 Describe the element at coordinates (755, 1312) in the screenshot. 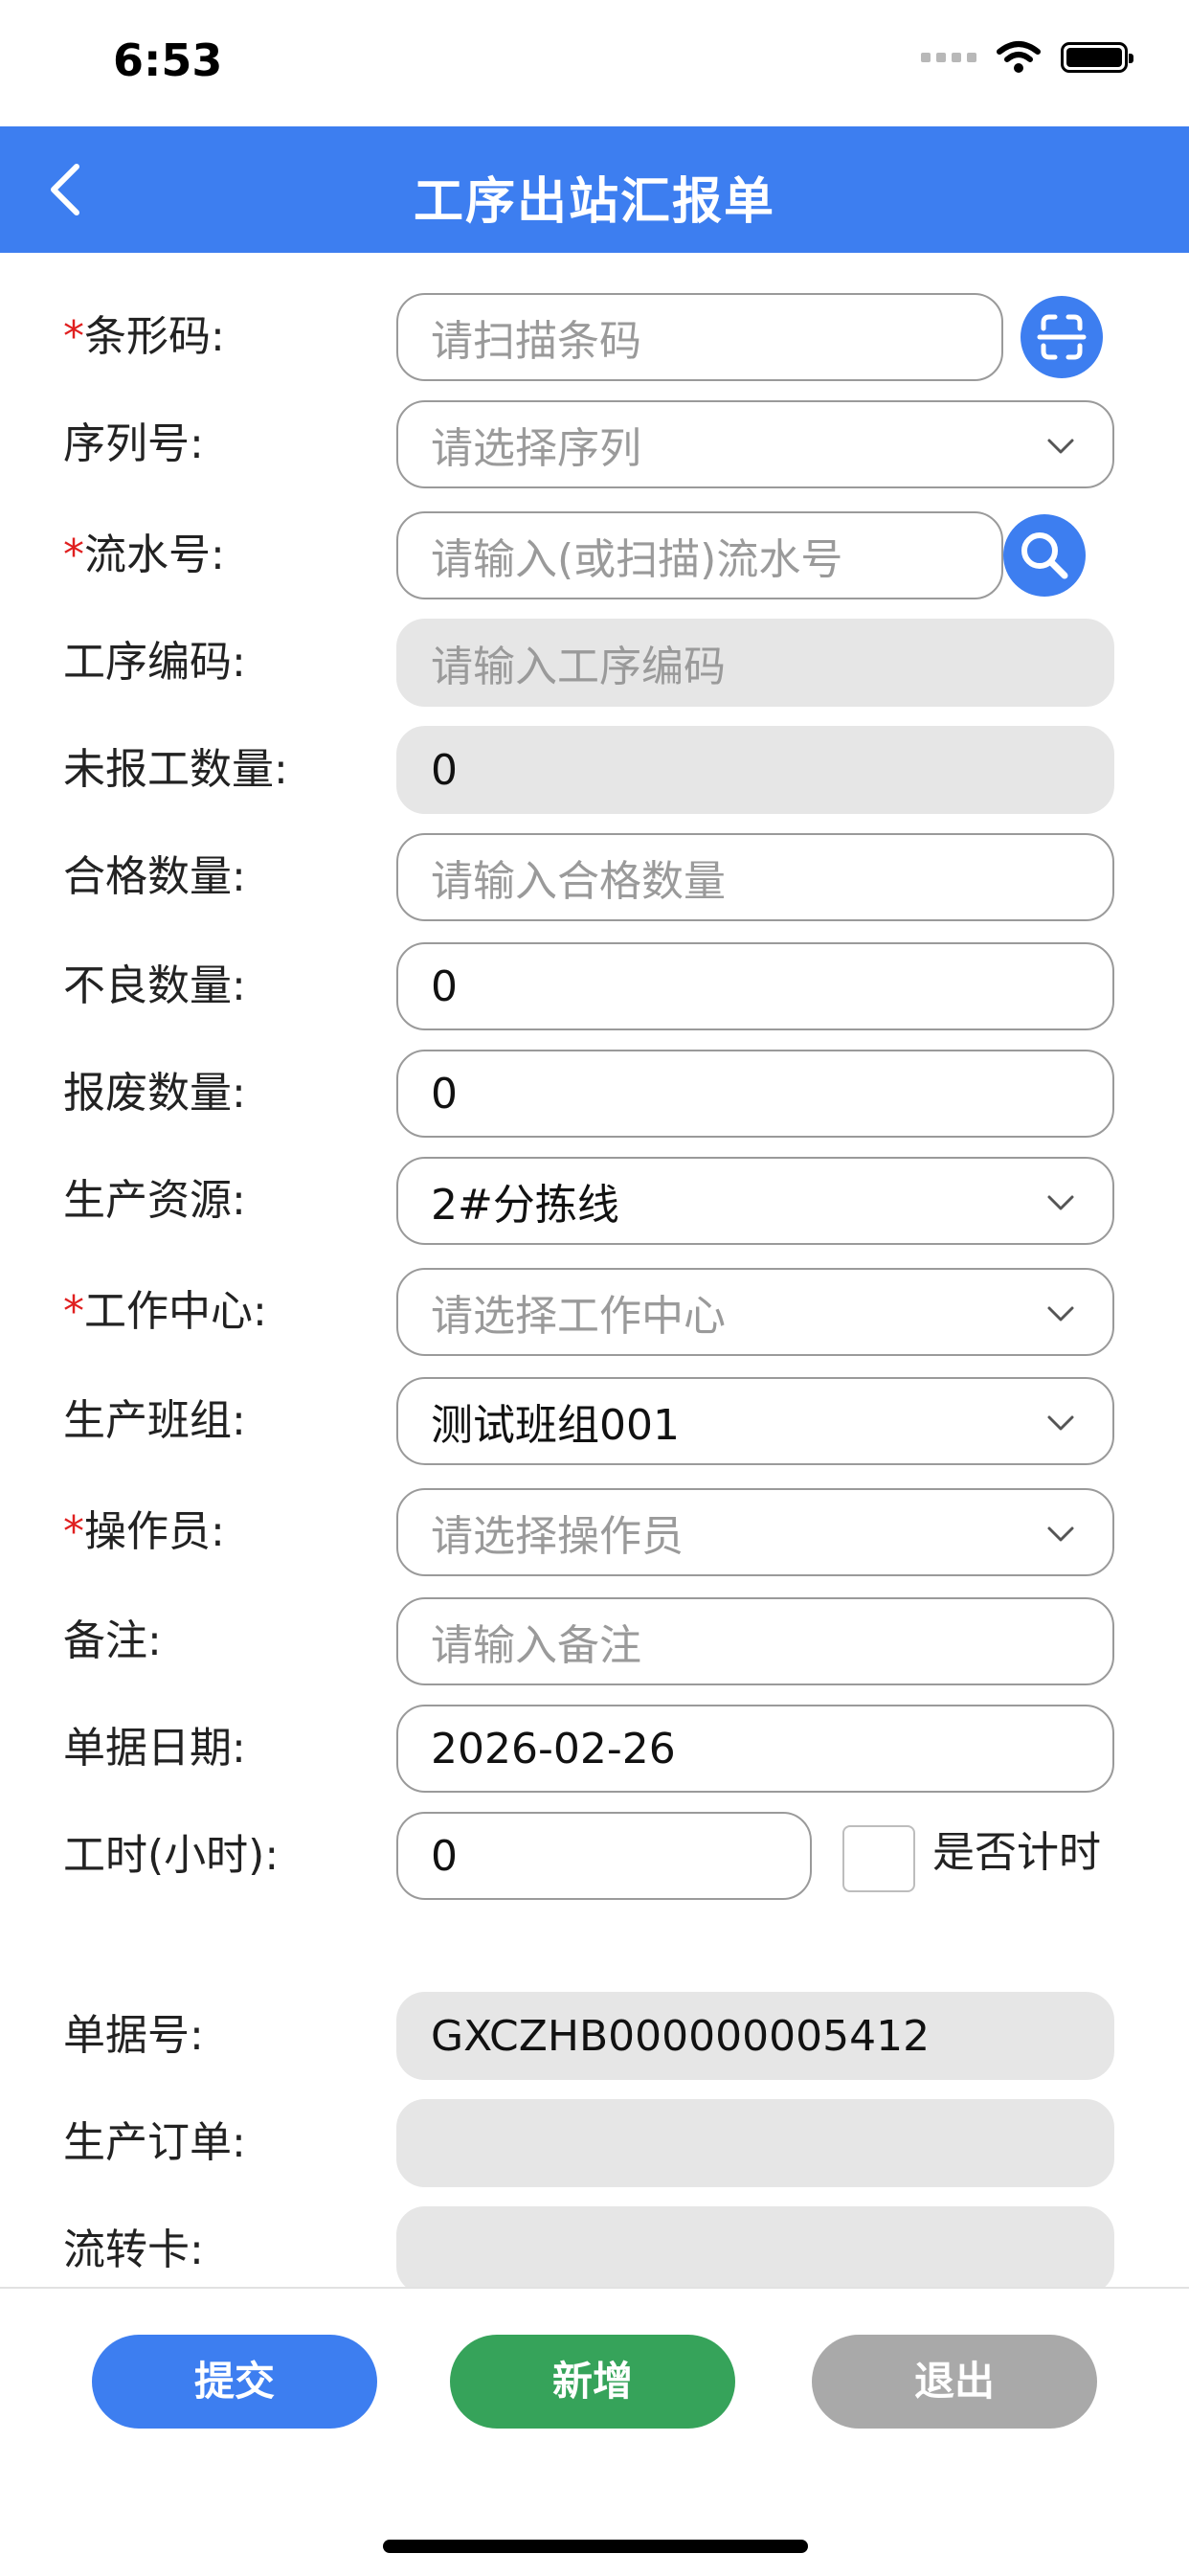

I see `work-center-select: 请选择工作中心` at that location.